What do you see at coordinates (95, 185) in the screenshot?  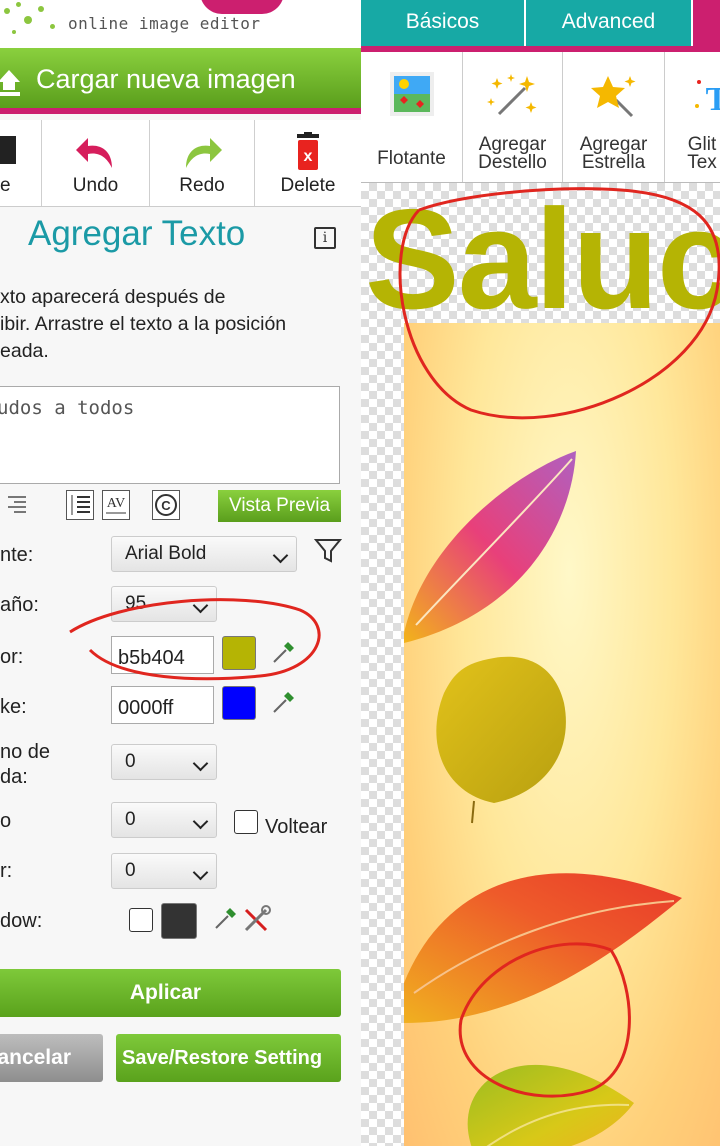 I see `undo-label: Undo` at bounding box center [95, 185].